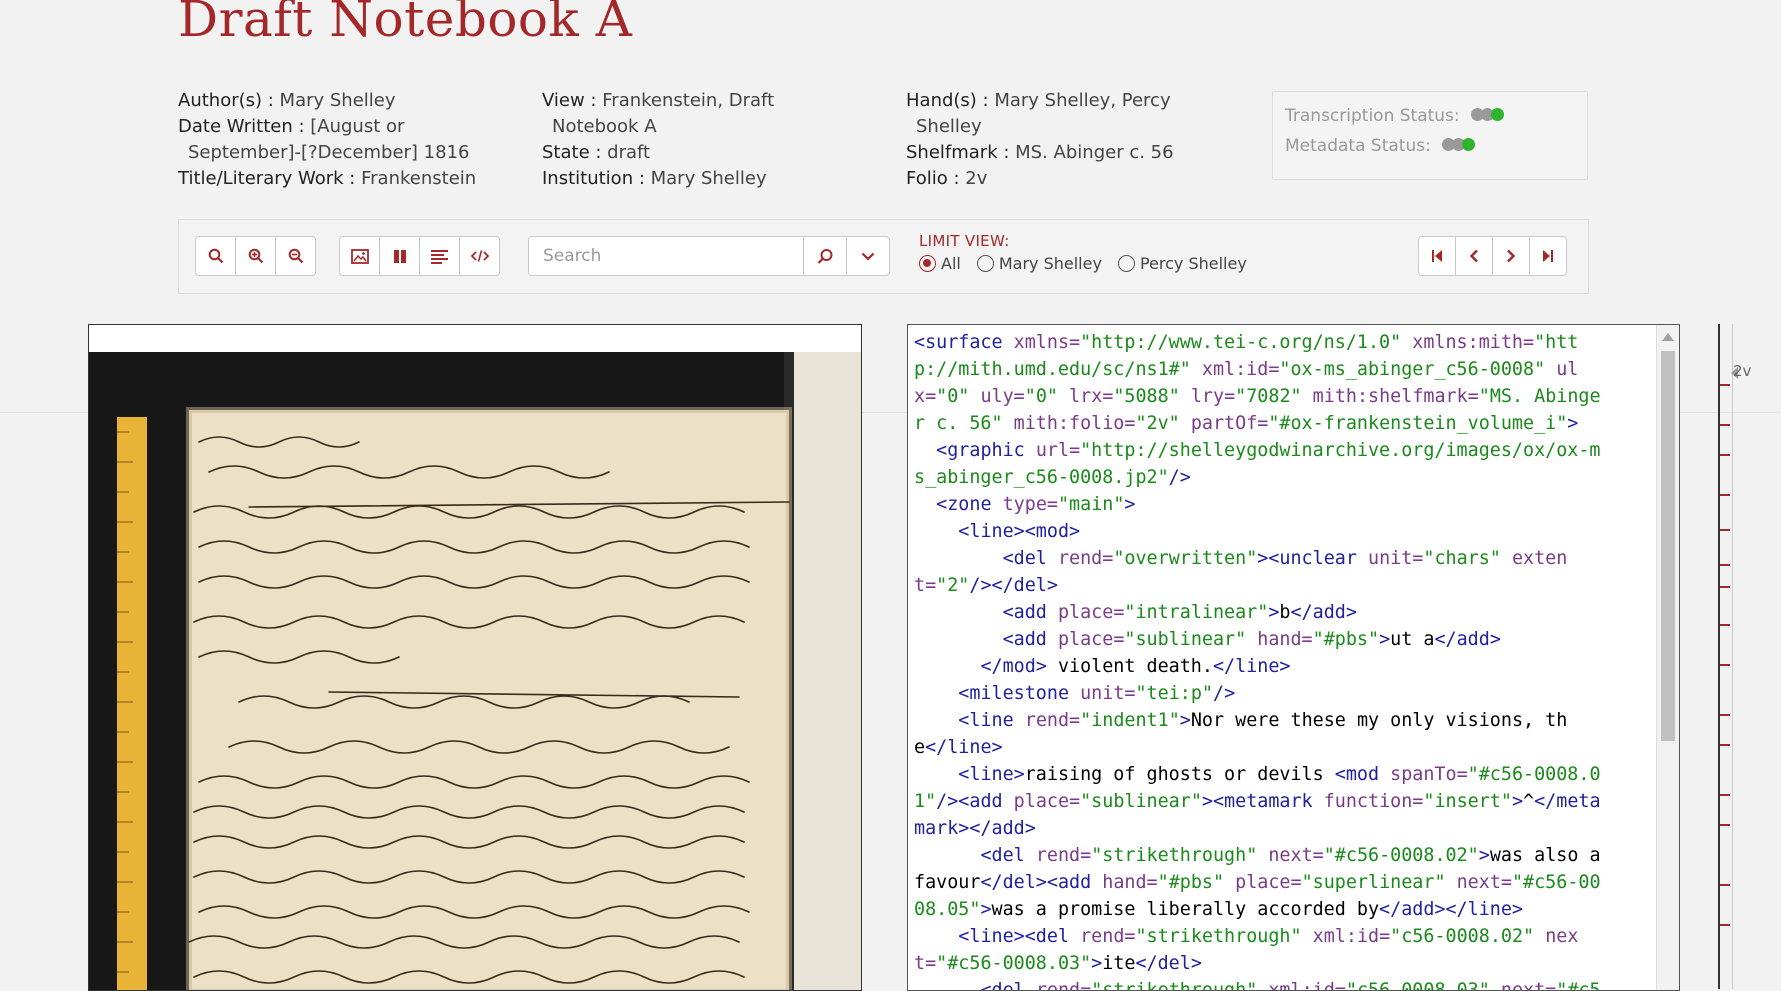 Image resolution: width=1781 pixels, height=991 pixels. What do you see at coordinates (337, 100) in the screenshot?
I see `author-value: Mary Shelley` at bounding box center [337, 100].